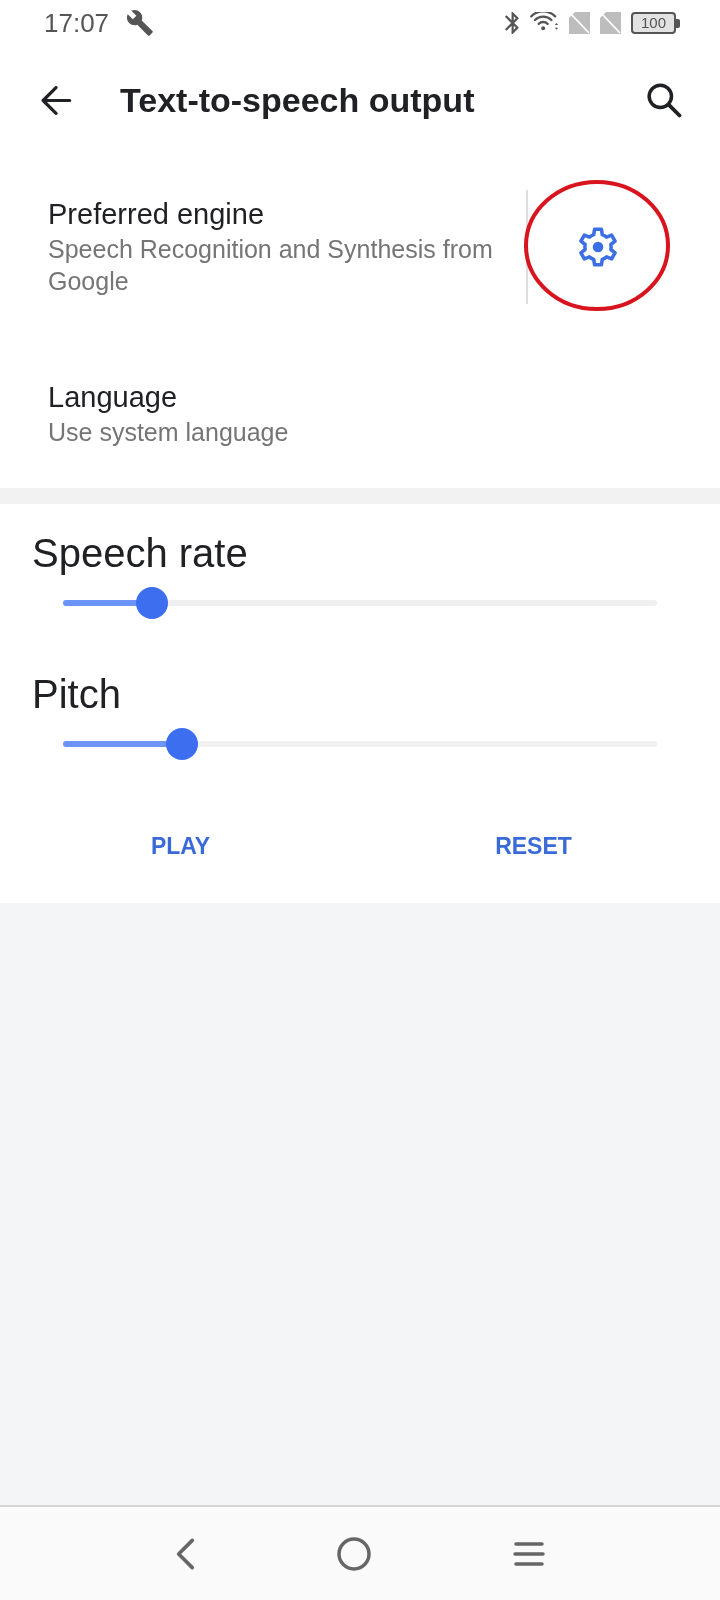  I want to click on slider-label: Pitch, so click(77, 694).